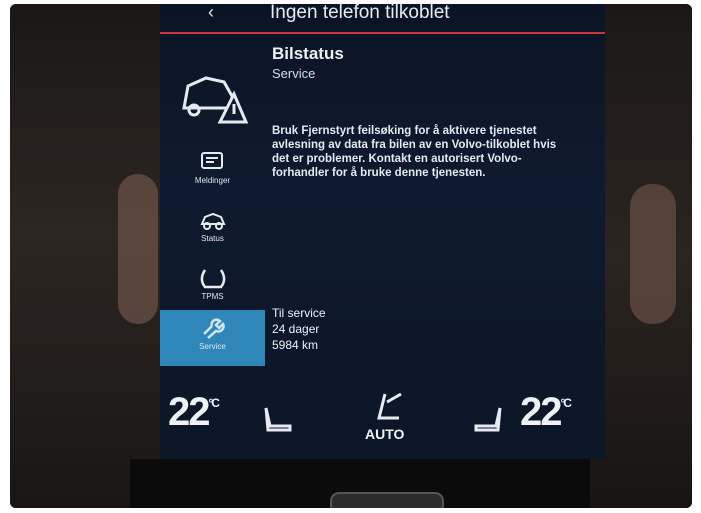 The width and height of the screenshot is (701, 513). What do you see at coordinates (387, 500) in the screenshot?
I see `home-button` at bounding box center [387, 500].